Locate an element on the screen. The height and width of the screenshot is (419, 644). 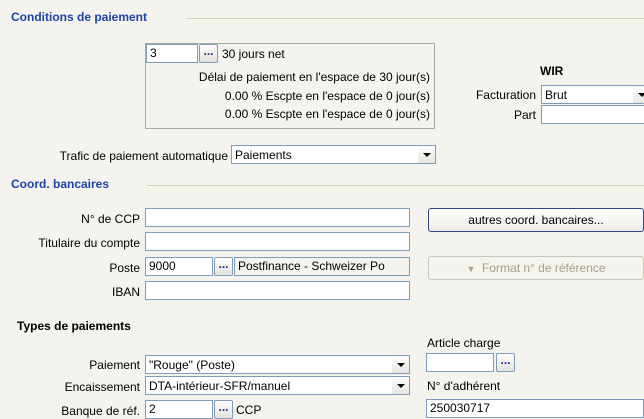
payment-label: Paiement is located at coordinates (114, 365).